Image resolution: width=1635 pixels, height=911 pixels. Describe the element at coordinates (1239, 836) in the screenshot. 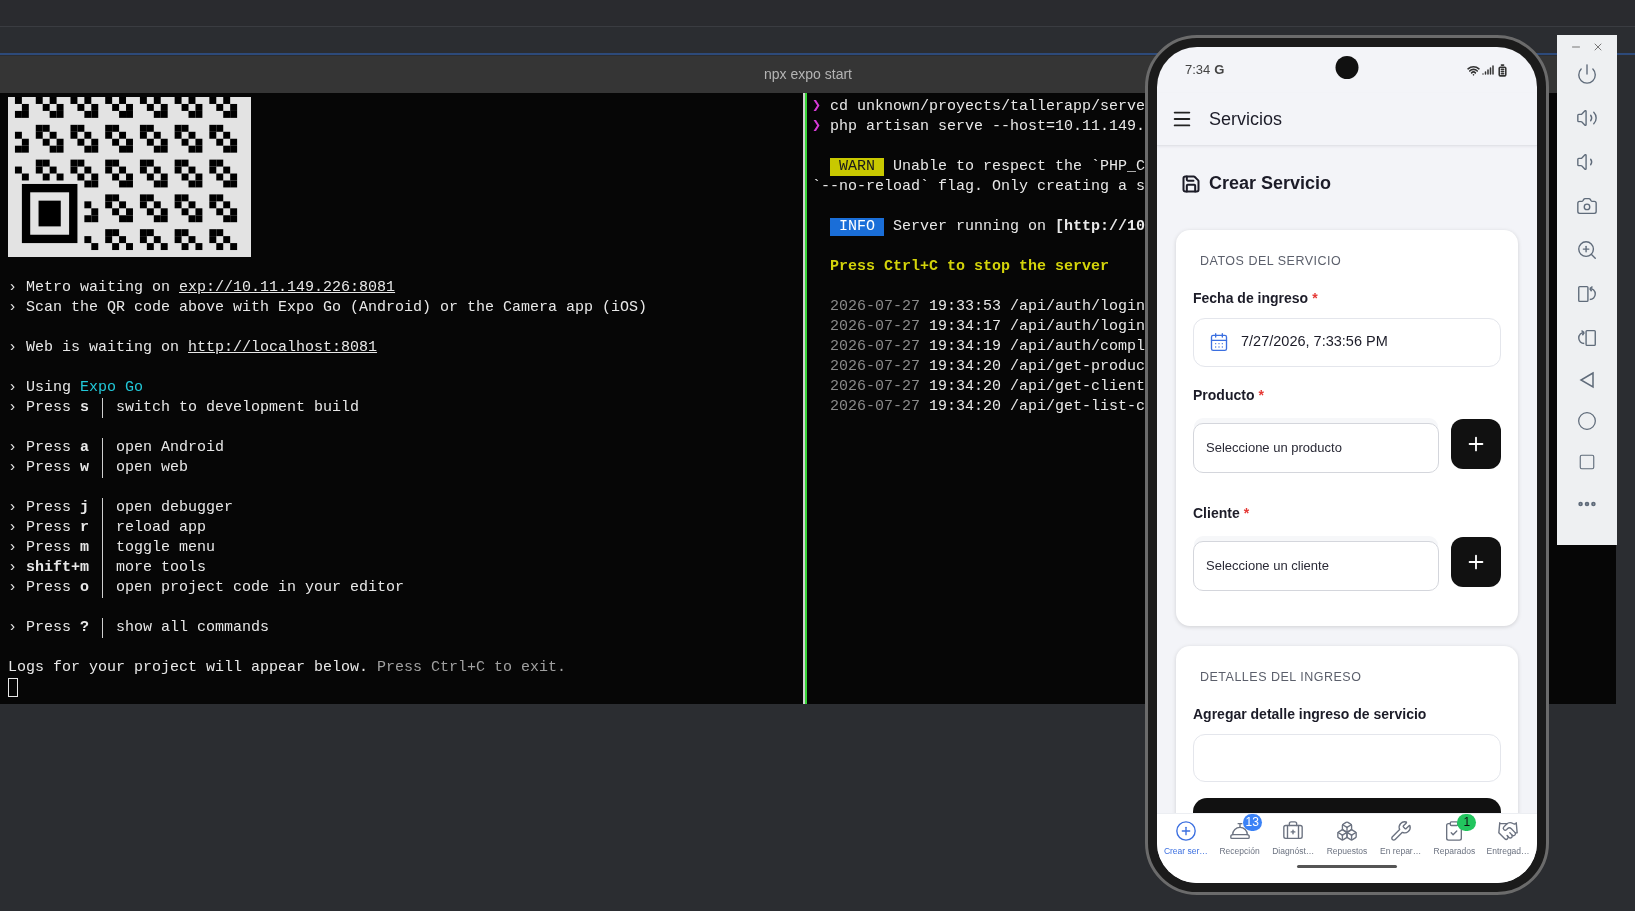

I see `nav-tab: 13 Recepción` at that location.